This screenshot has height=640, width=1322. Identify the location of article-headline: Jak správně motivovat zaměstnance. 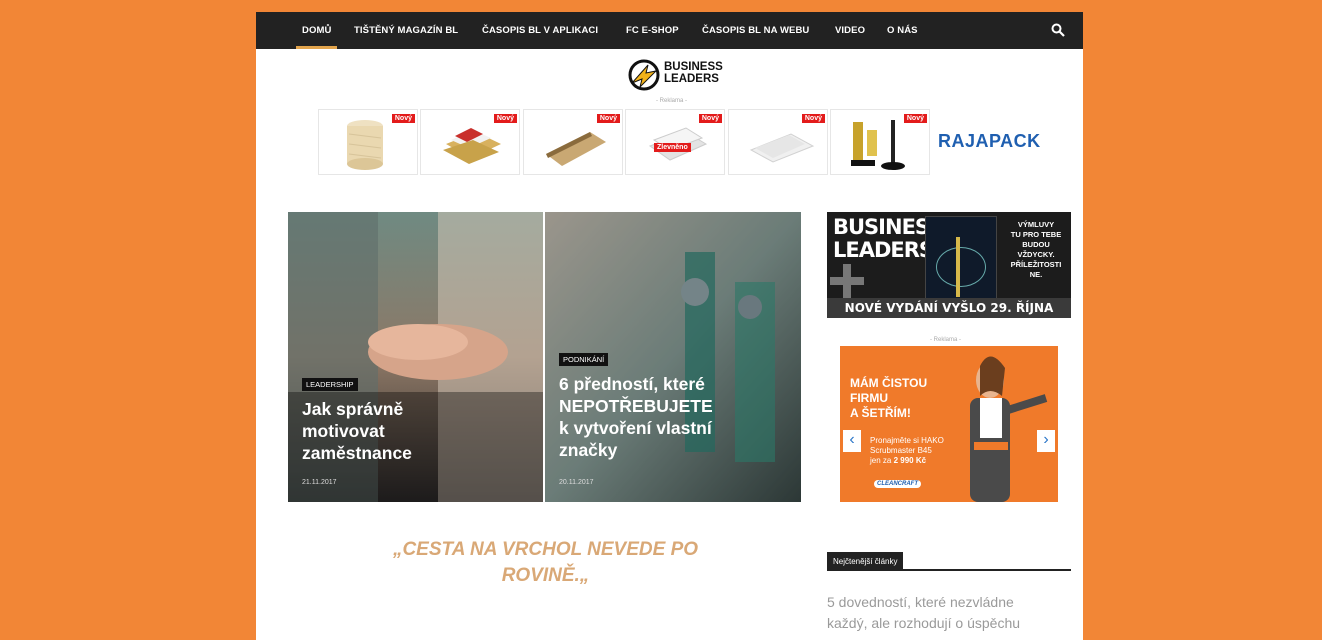
(357, 431).